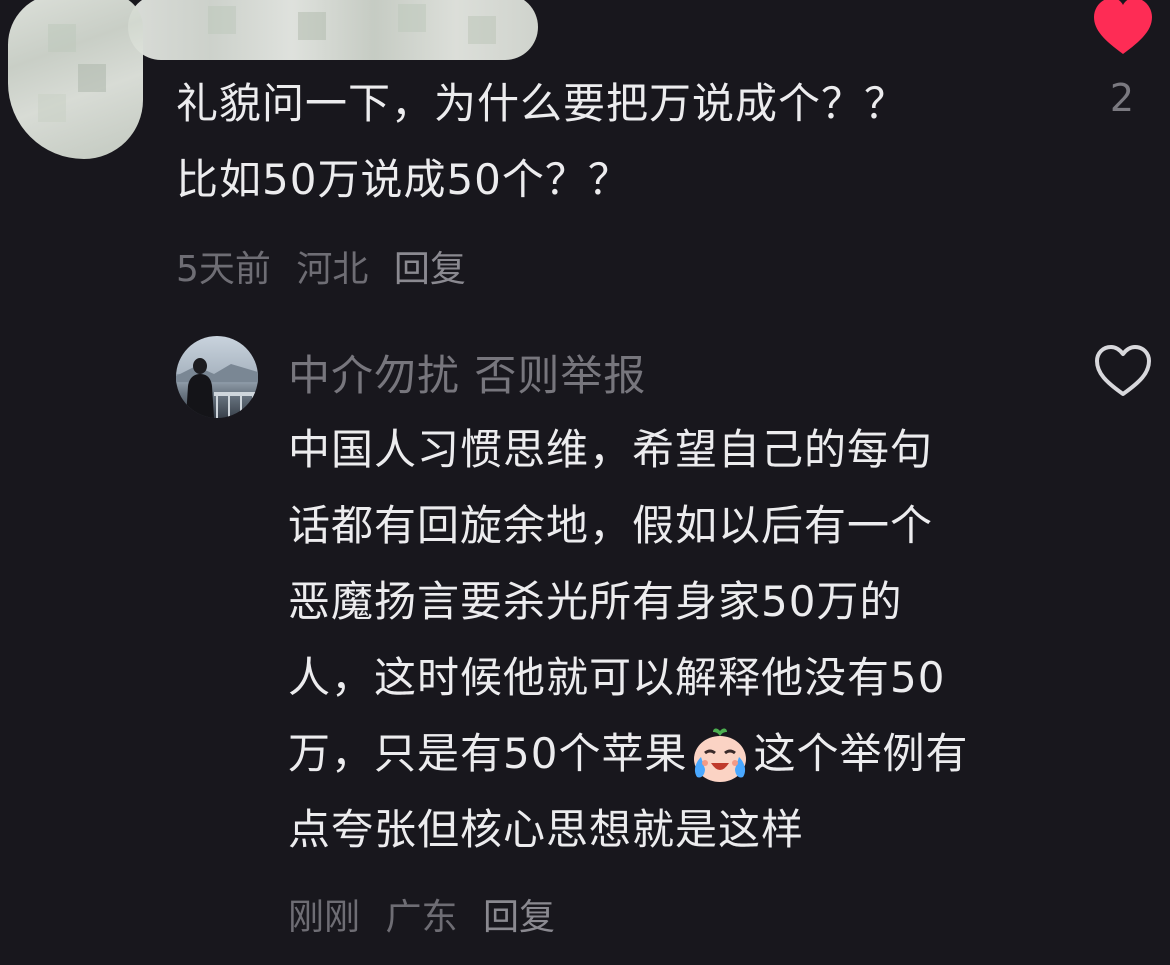 This screenshot has height=965, width=1170. I want to click on reply-location: 广东, so click(421, 917).